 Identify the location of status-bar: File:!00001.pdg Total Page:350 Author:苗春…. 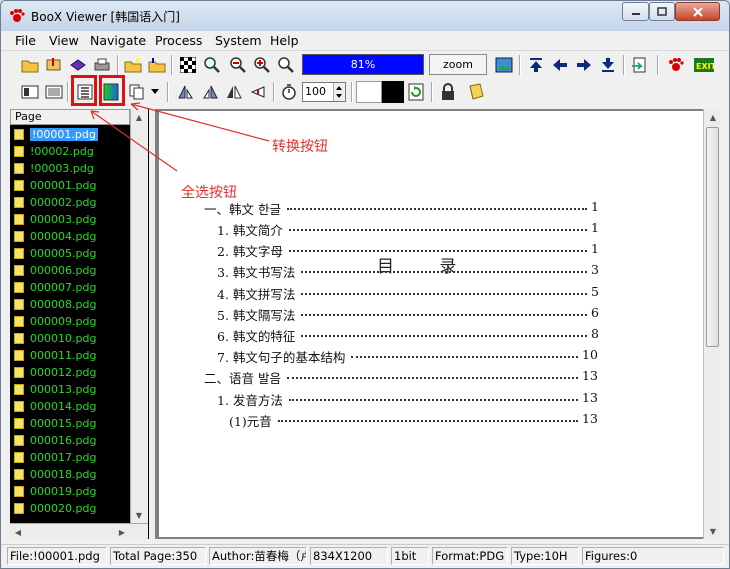
(365, 556).